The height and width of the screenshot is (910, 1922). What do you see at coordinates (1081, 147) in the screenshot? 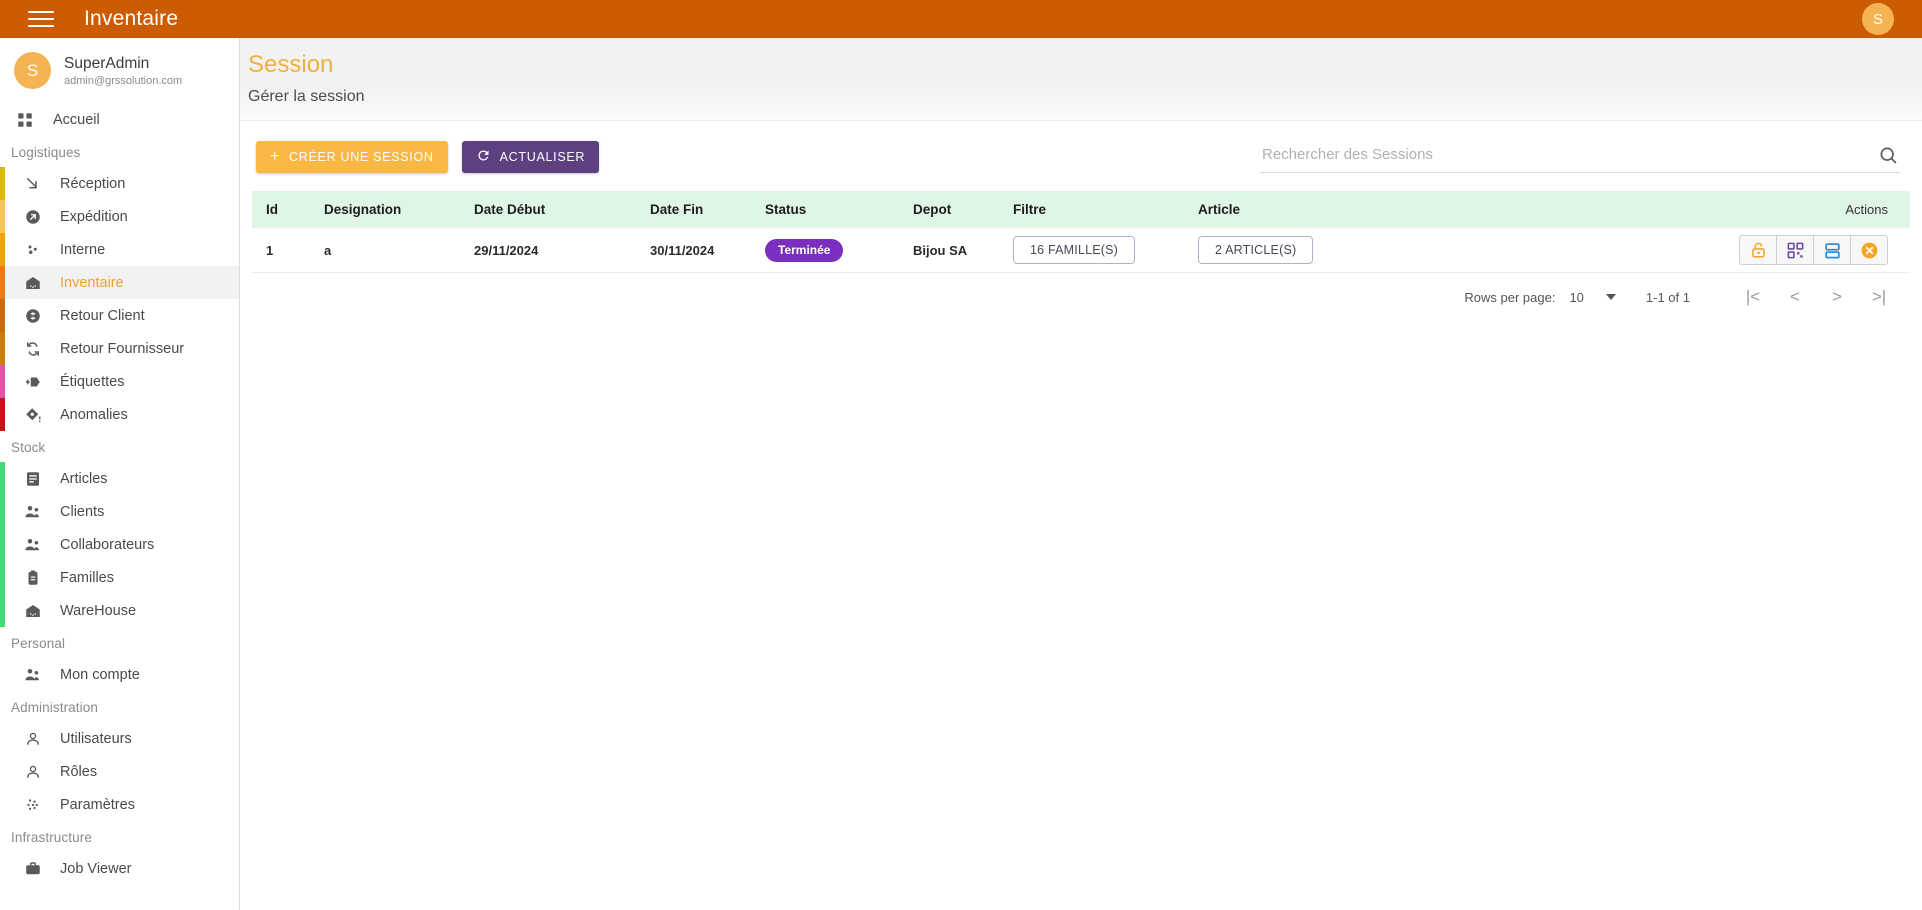
I see `toolbar: + CRÉER UNE SESSION ACTUALISER` at bounding box center [1081, 147].